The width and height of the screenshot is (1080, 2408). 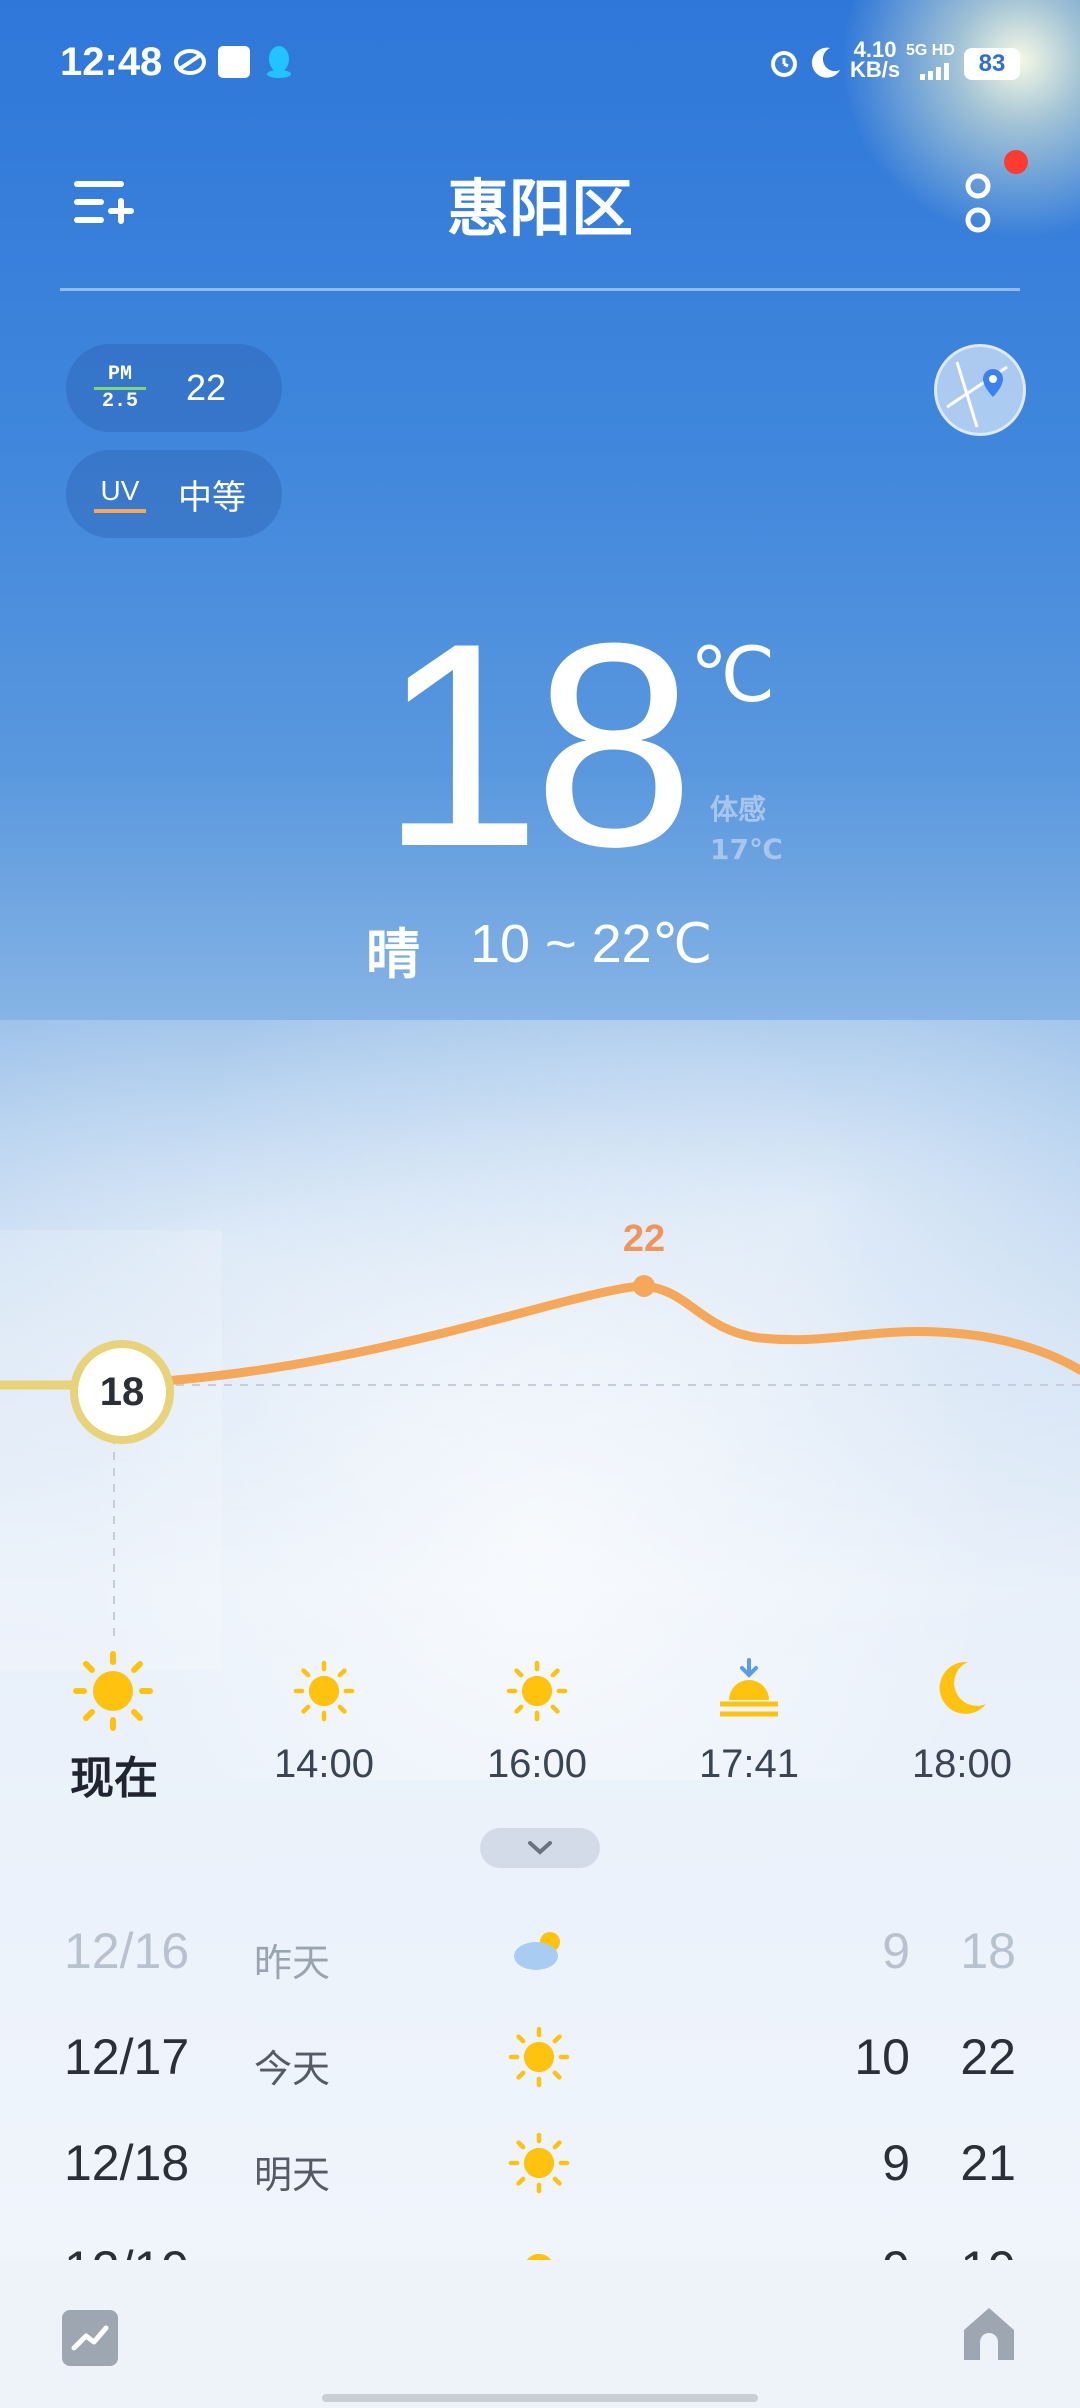 I want to click on net-speed-unit: KB/s, so click(x=875, y=69).